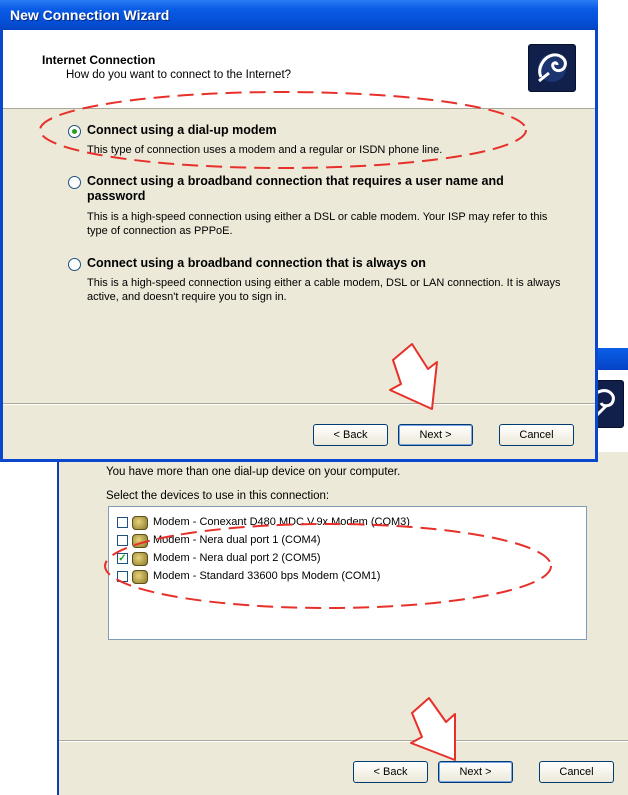 The image size is (628, 795). I want to click on list-item: Modem - Standard 33600 bps Modem (COM1), so click(337, 577).